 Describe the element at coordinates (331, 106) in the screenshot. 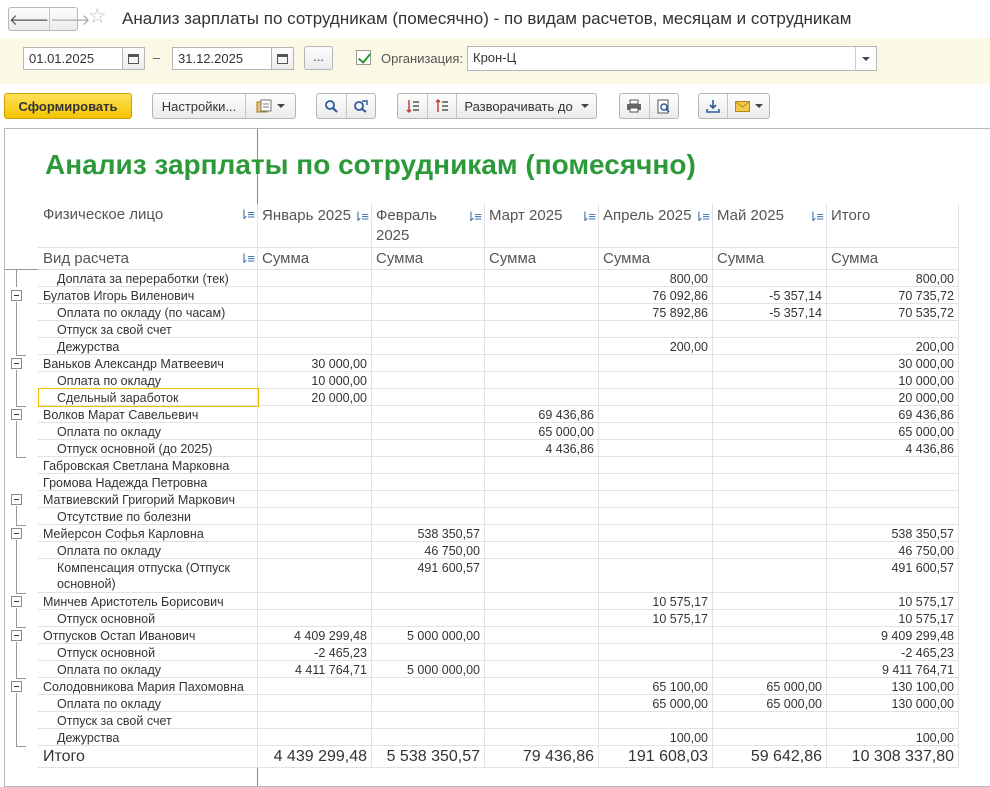

I see `search-button` at that location.